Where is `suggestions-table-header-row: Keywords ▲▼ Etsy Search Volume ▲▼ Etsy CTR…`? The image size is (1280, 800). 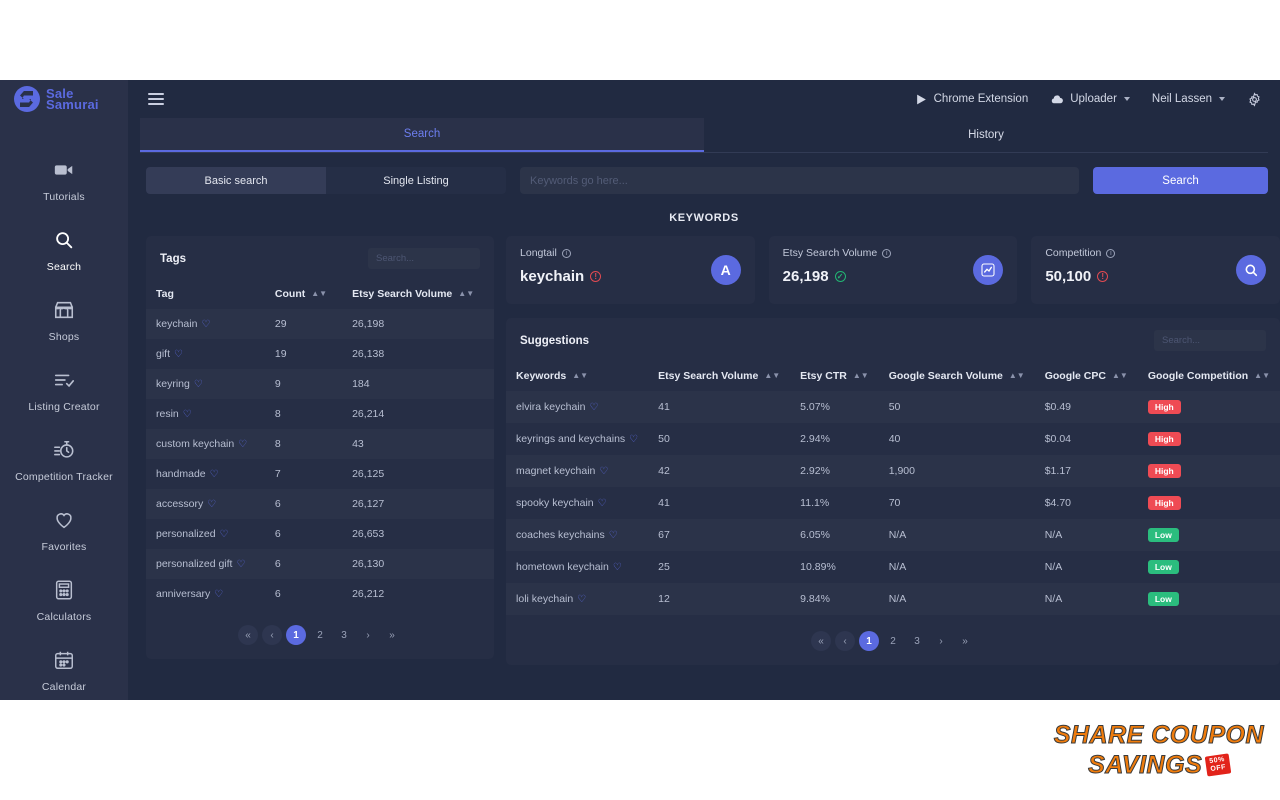
suggestions-table-header-row: Keywords ▲▼ Etsy Search Volume ▲▼ Etsy CTR… is located at coordinates (893, 376).